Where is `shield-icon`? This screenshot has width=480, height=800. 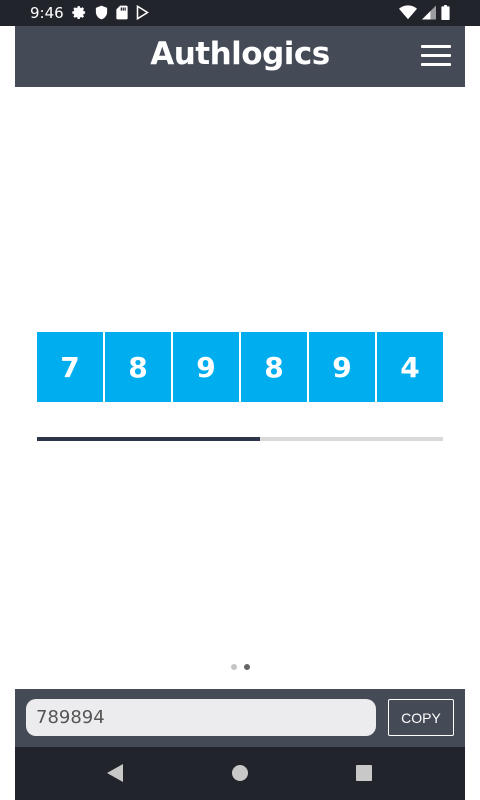 shield-icon is located at coordinates (101, 12).